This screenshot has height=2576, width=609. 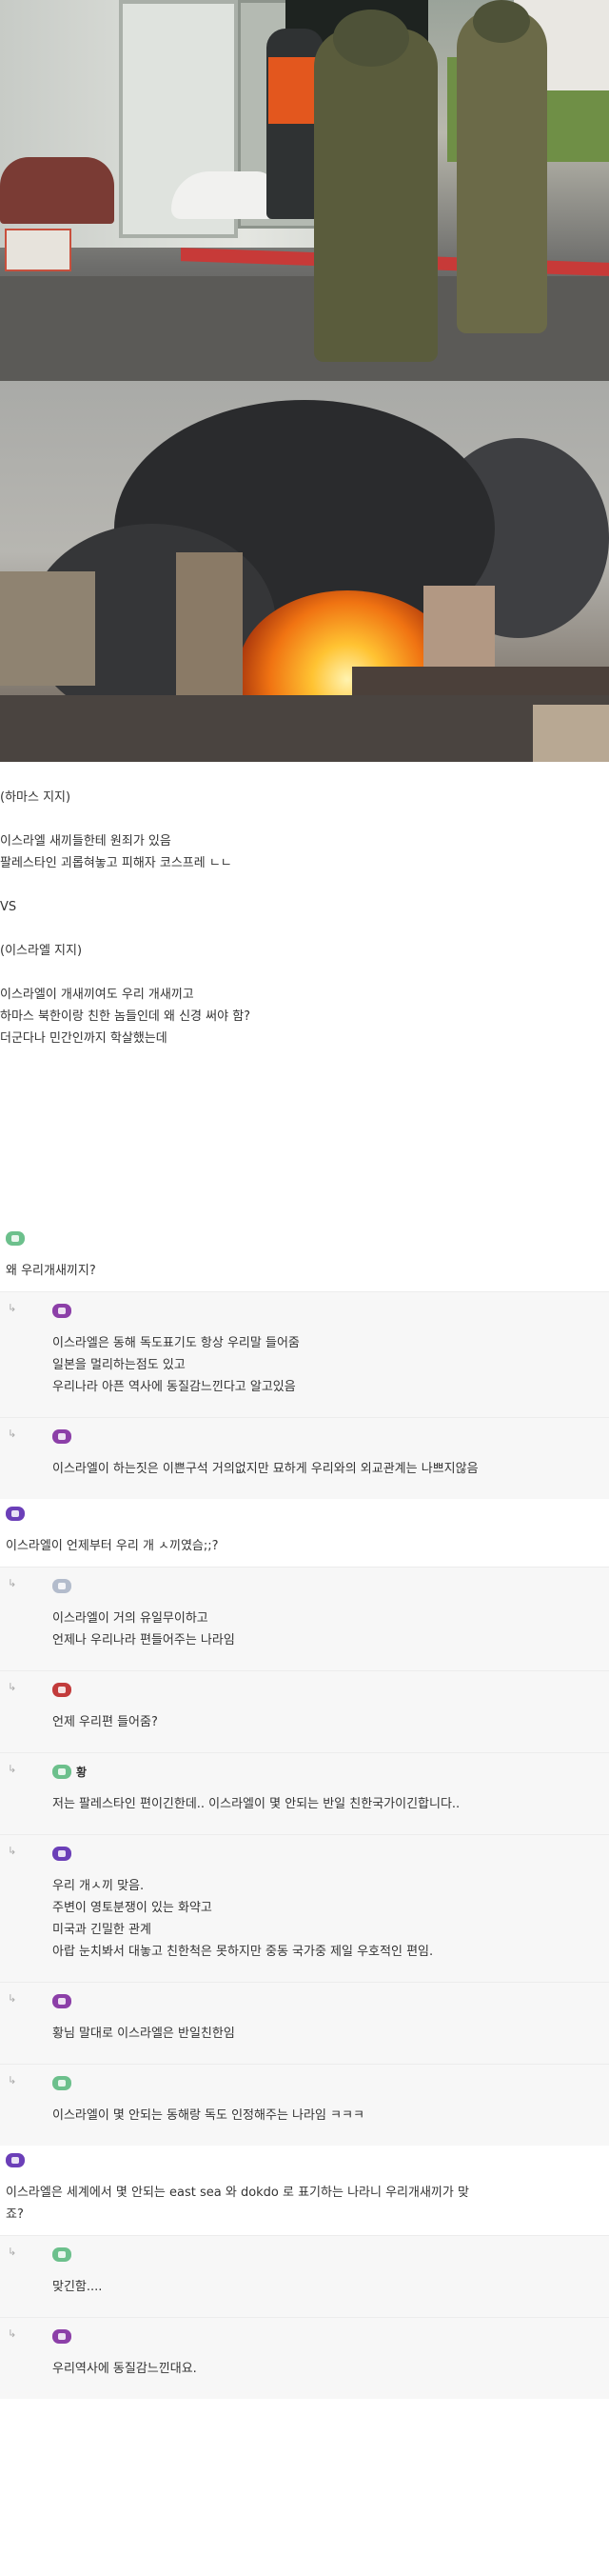 I want to click on comment-line: 주변이 영토분쟁이 있는 화약고, so click(x=132, y=1908).